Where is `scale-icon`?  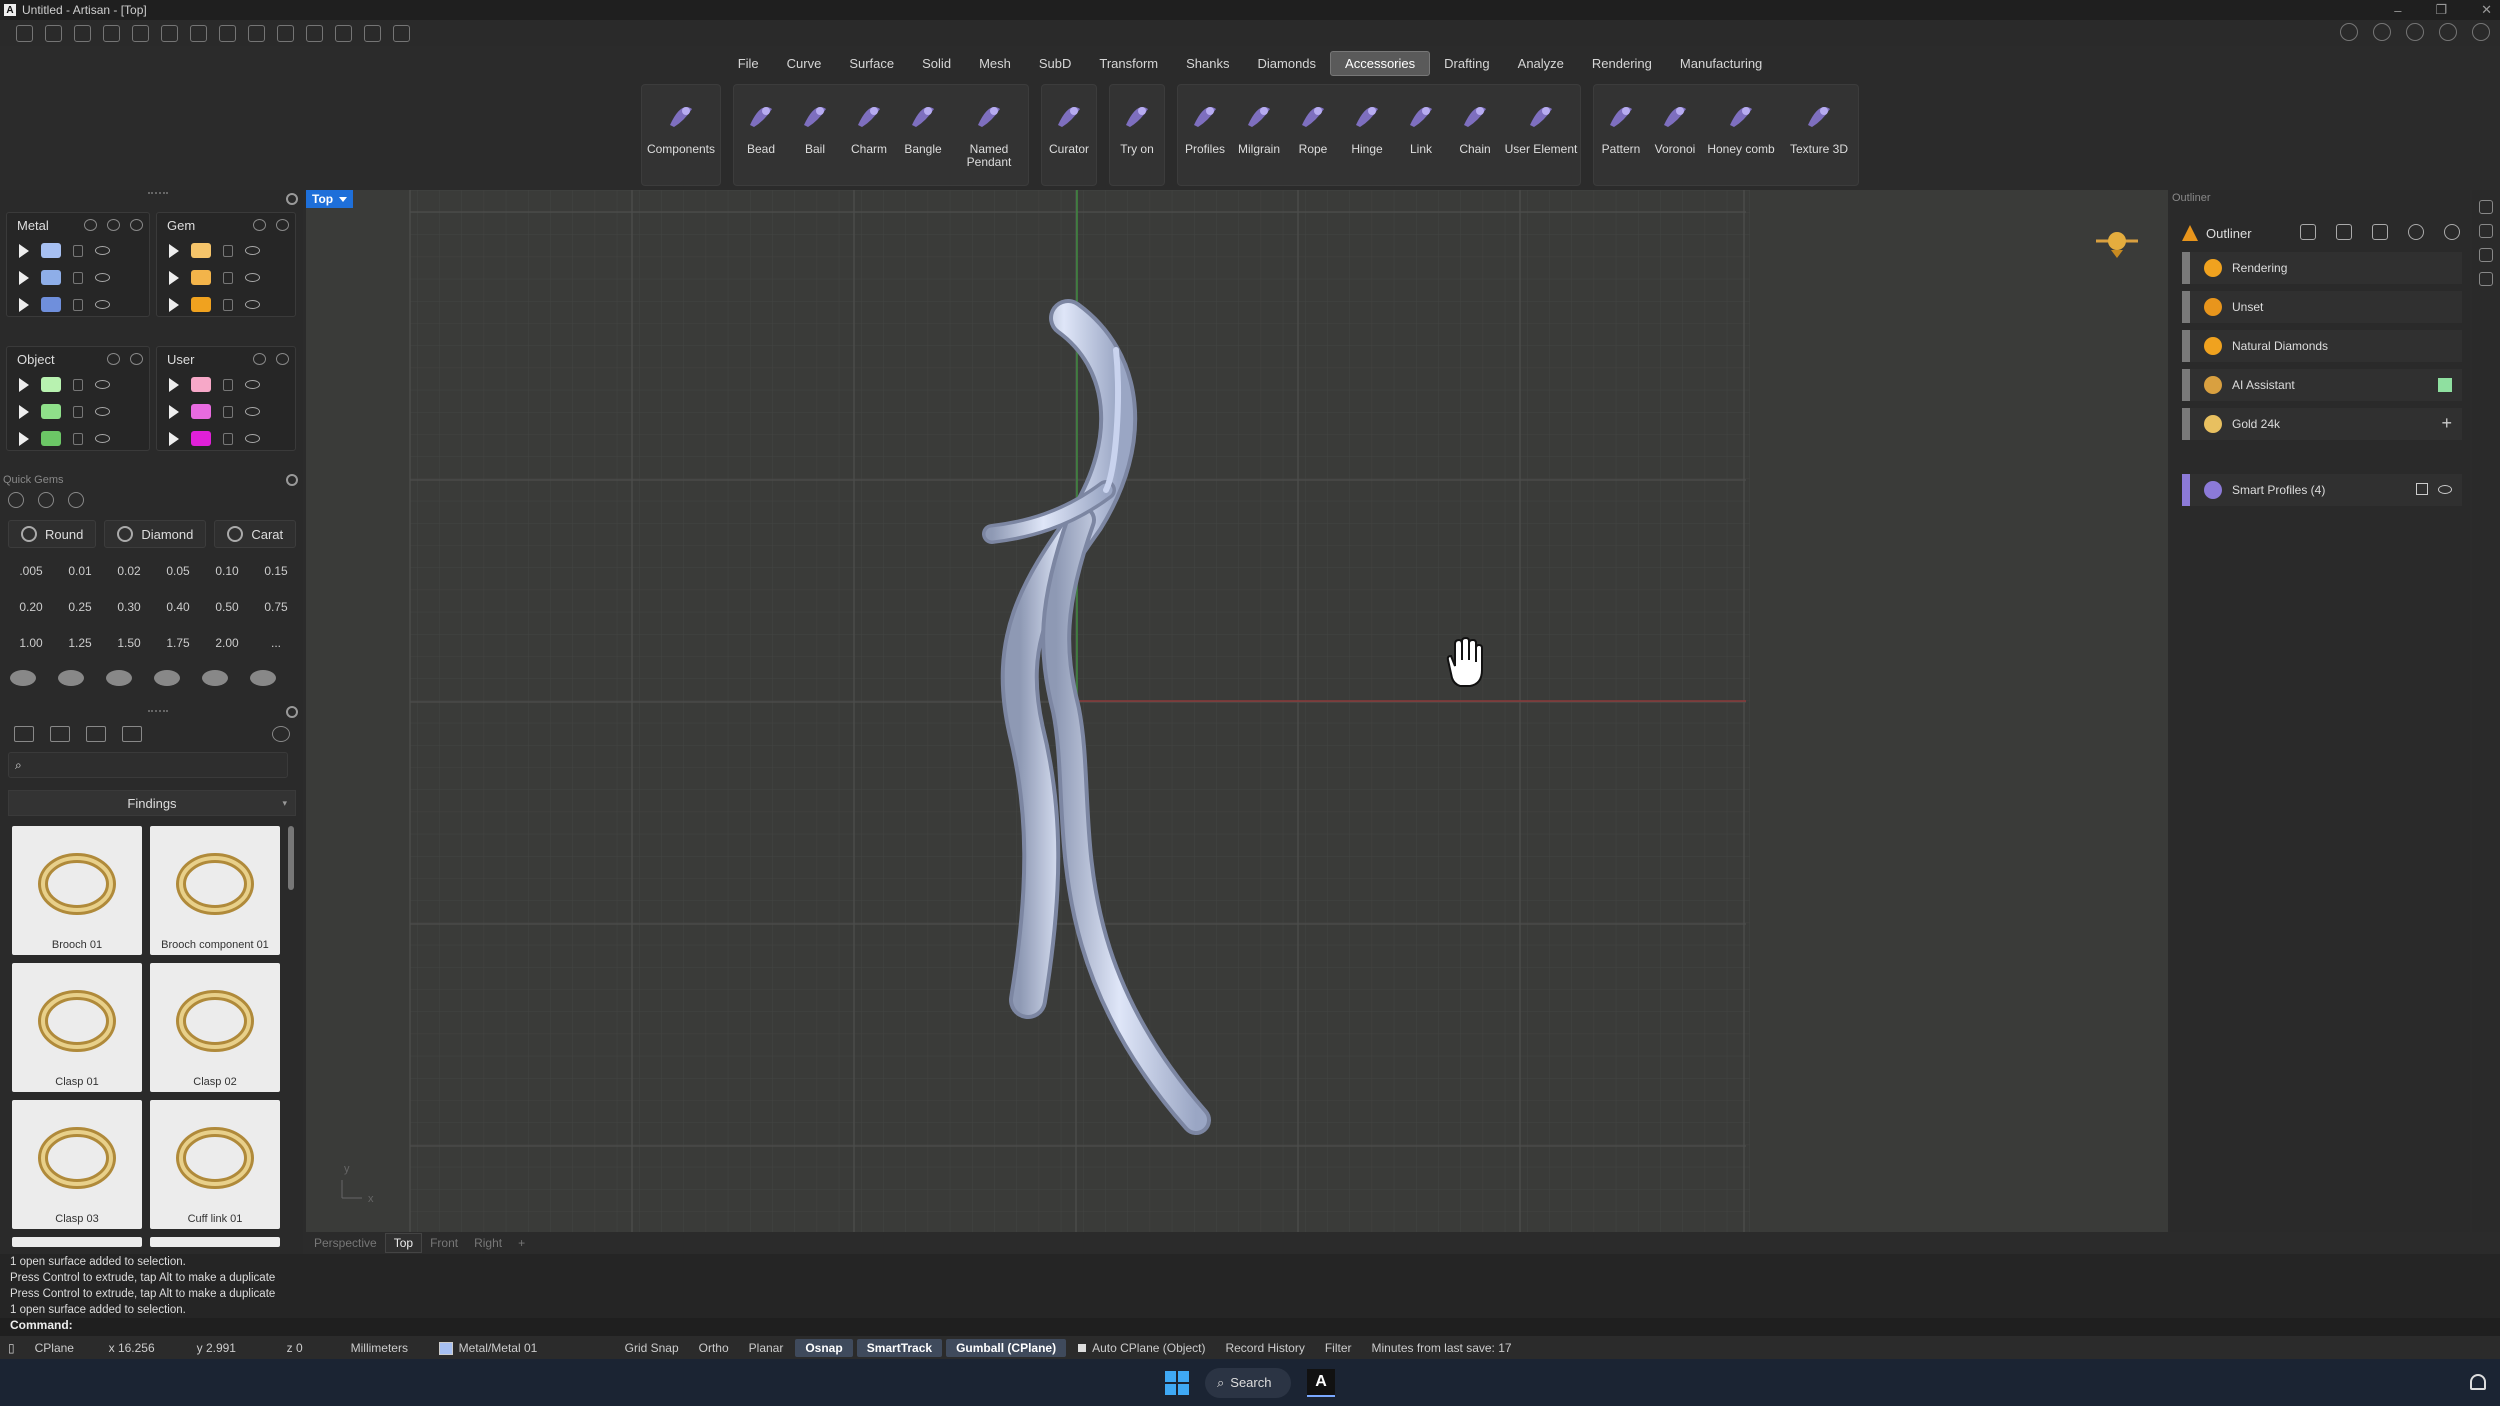
scale-icon is located at coordinates (2344, 232).